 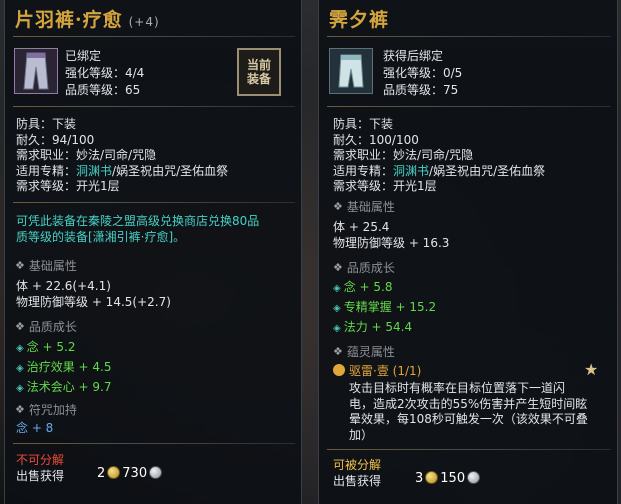 I want to click on base-attributes: 体 + 22.6(+4.1) 物理防御等级 + 14.5(+2.7), so click(x=93, y=294).